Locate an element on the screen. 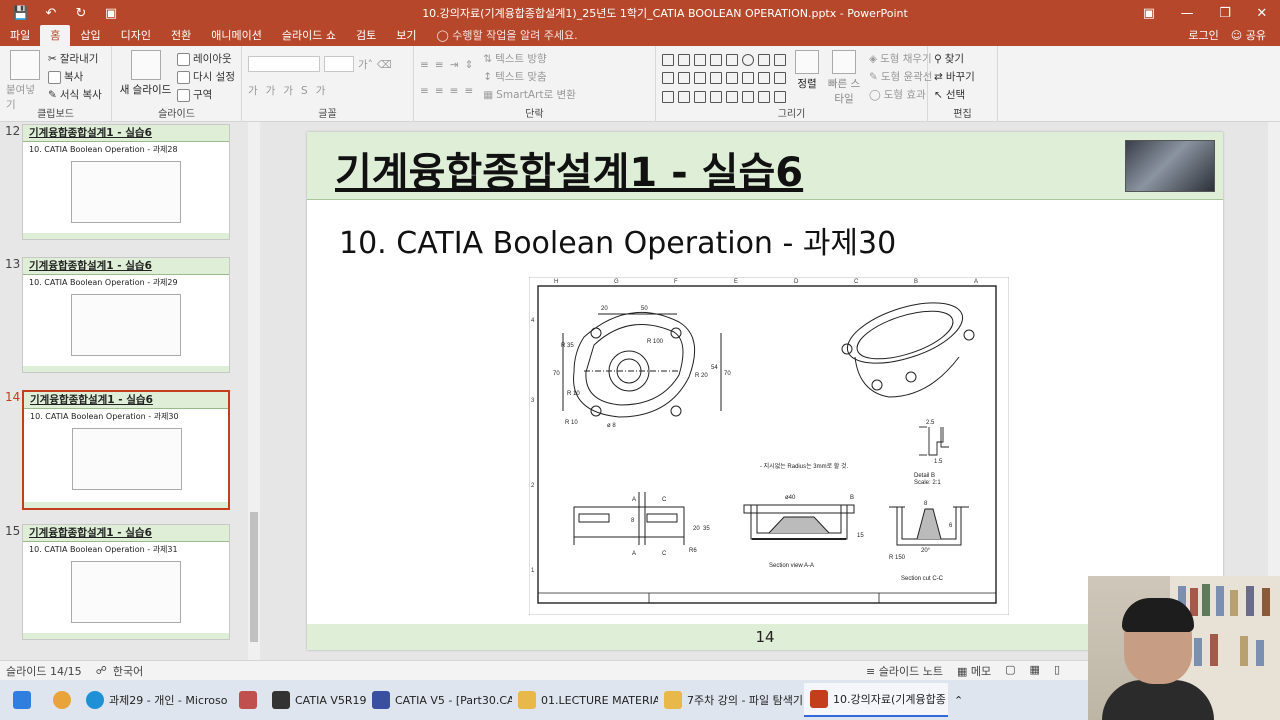 The height and width of the screenshot is (720, 1280). taskbar-chrome is located at coordinates (62, 700).